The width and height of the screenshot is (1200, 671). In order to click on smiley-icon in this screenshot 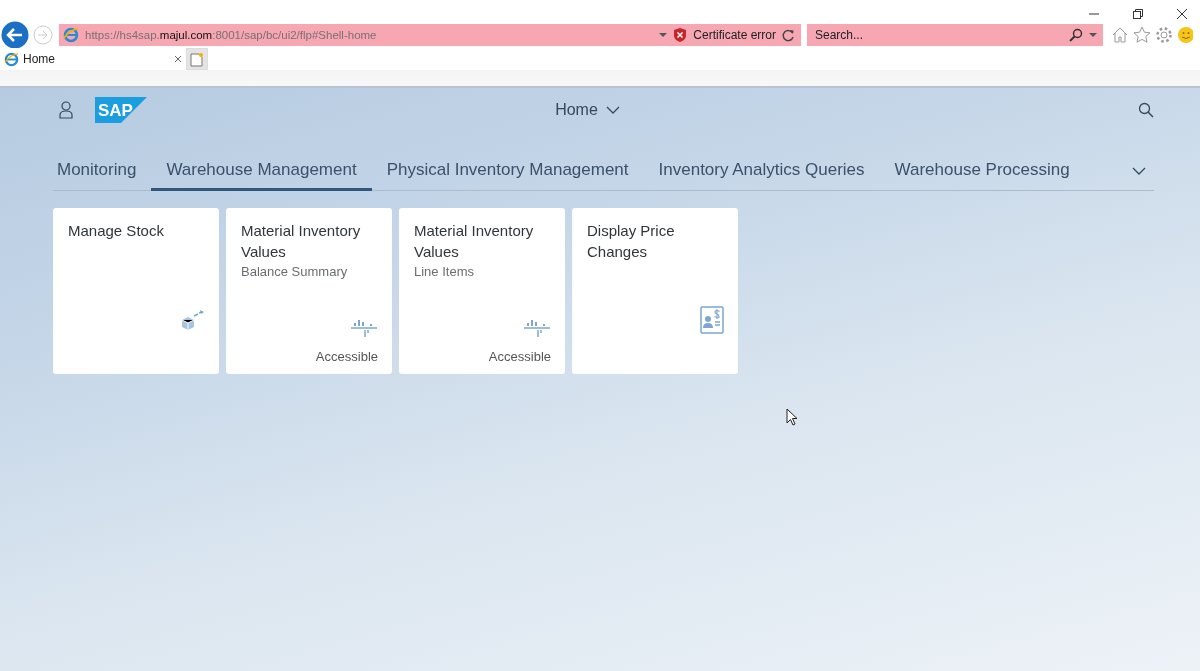, I will do `click(1185, 35)`.